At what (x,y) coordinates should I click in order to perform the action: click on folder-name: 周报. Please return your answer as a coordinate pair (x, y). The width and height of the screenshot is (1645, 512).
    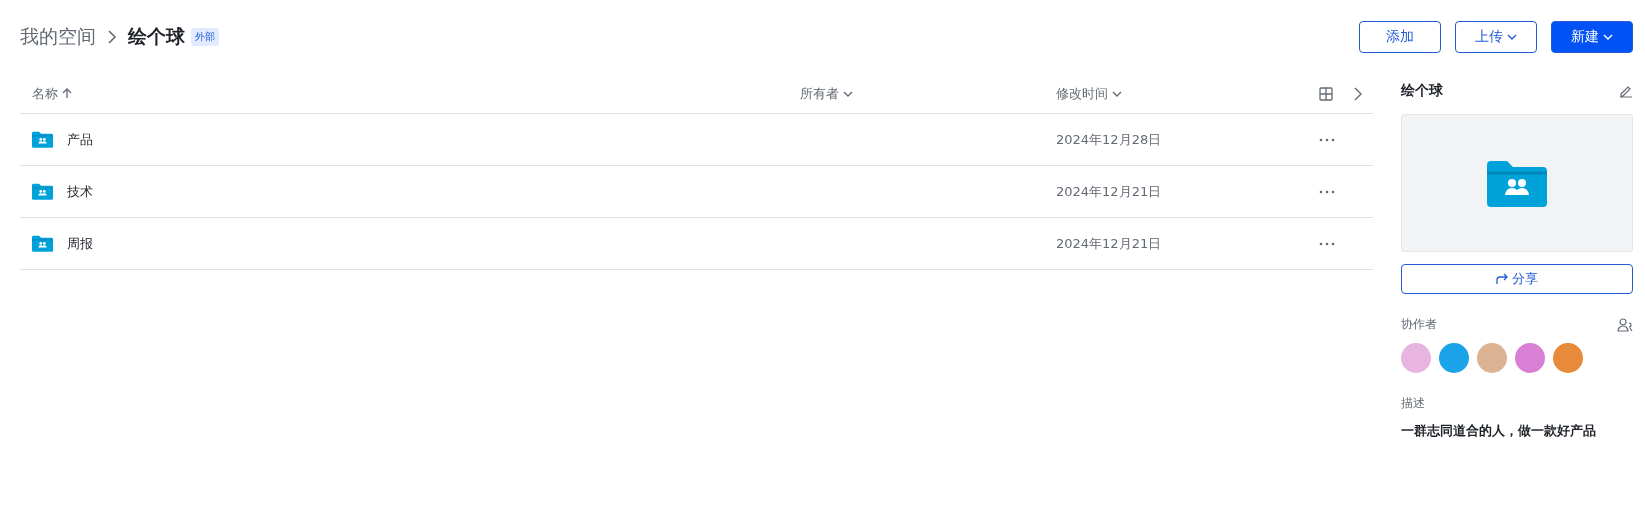
    Looking at the image, I should click on (410, 243).